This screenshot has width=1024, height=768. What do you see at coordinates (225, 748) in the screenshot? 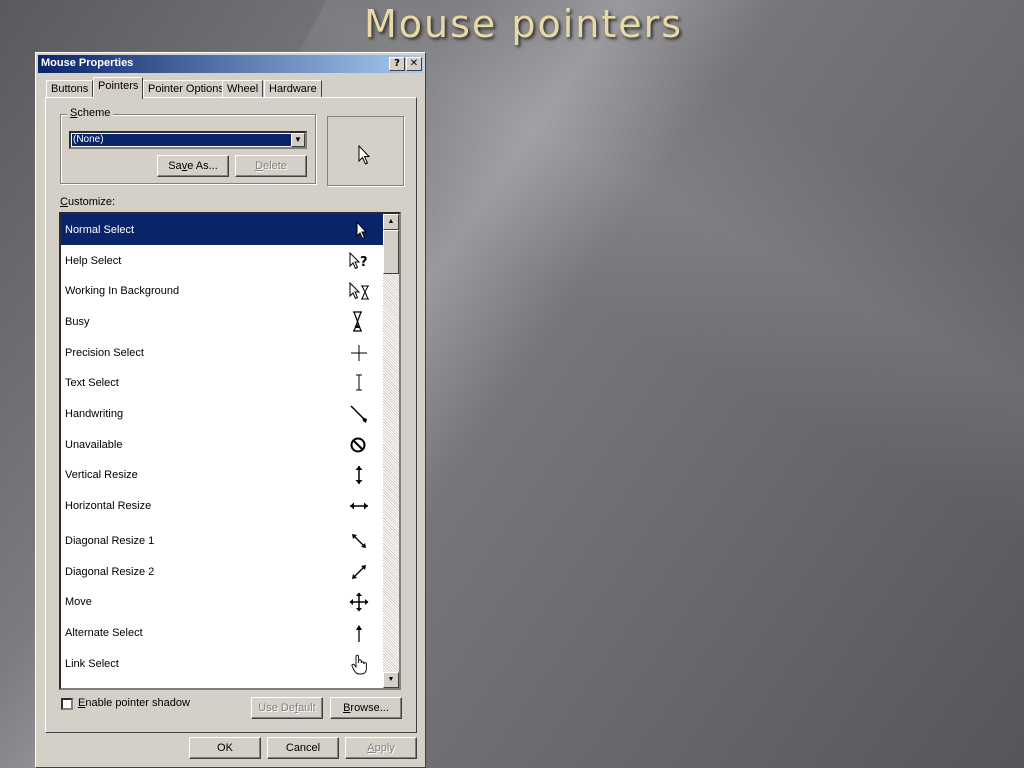
I see `ok-button: OK` at bounding box center [225, 748].